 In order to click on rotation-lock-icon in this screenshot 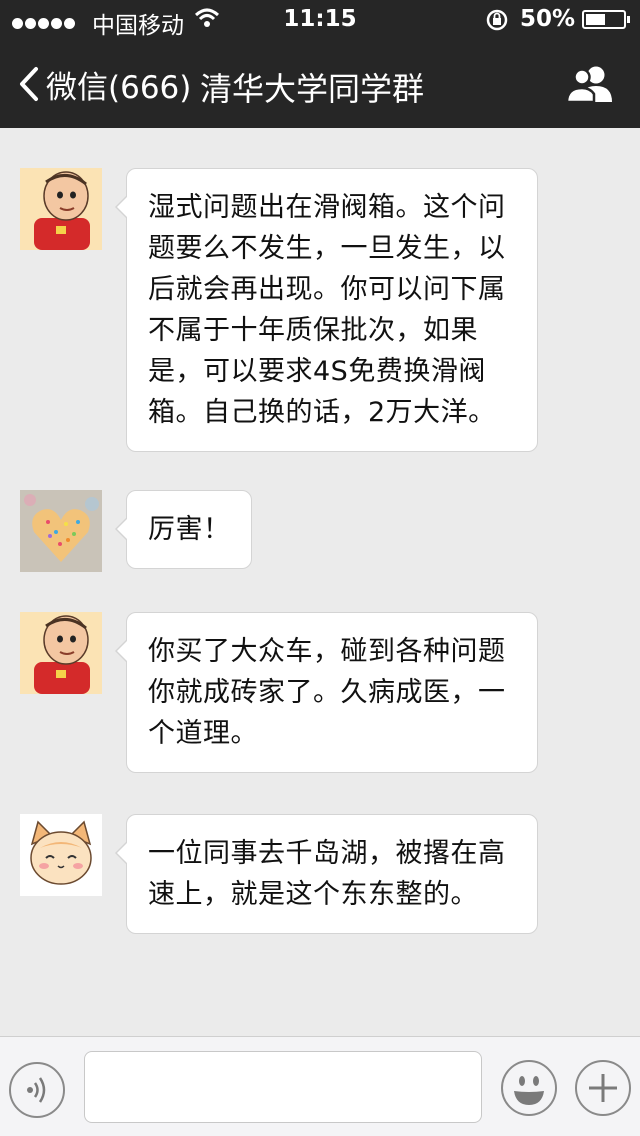, I will do `click(497, 20)`.